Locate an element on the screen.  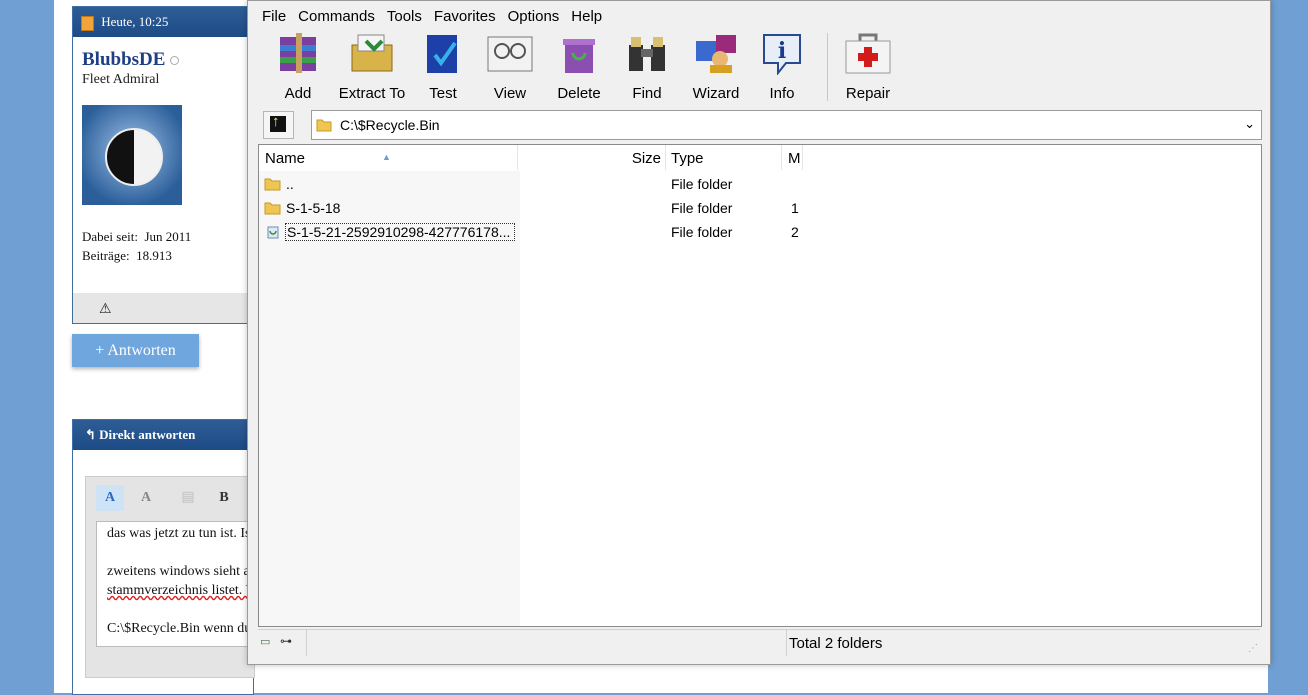
menu-tools: Tools is located at coordinates (404, 16).